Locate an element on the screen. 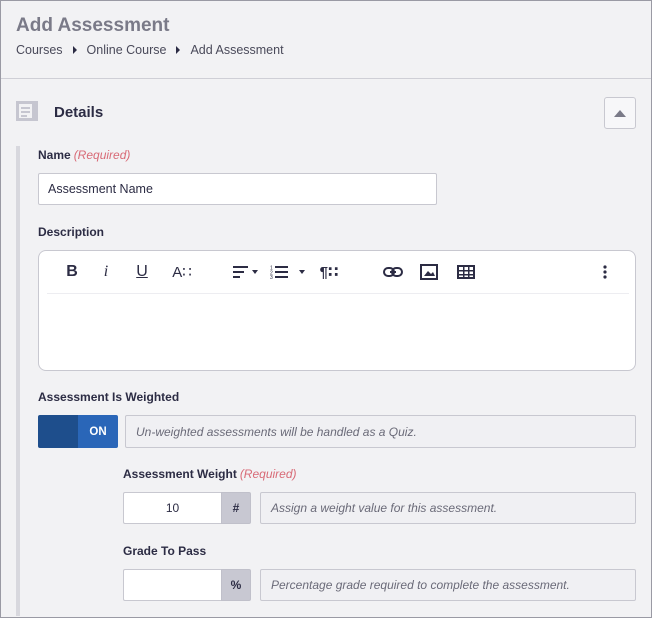 The height and width of the screenshot is (618, 652). breadcrumb-item-online-course: Online Course is located at coordinates (127, 50).